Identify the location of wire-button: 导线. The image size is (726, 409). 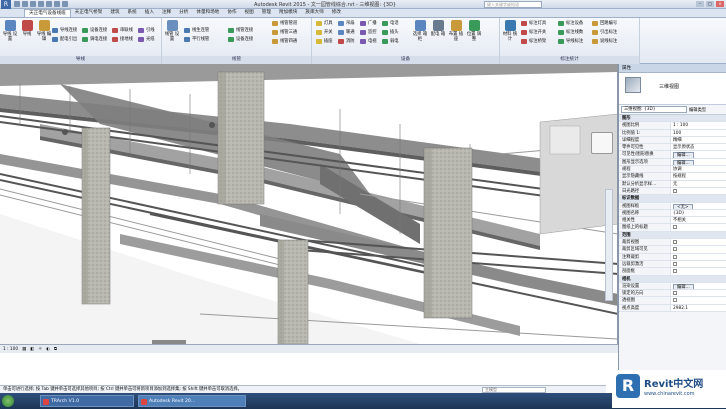
(27, 28).